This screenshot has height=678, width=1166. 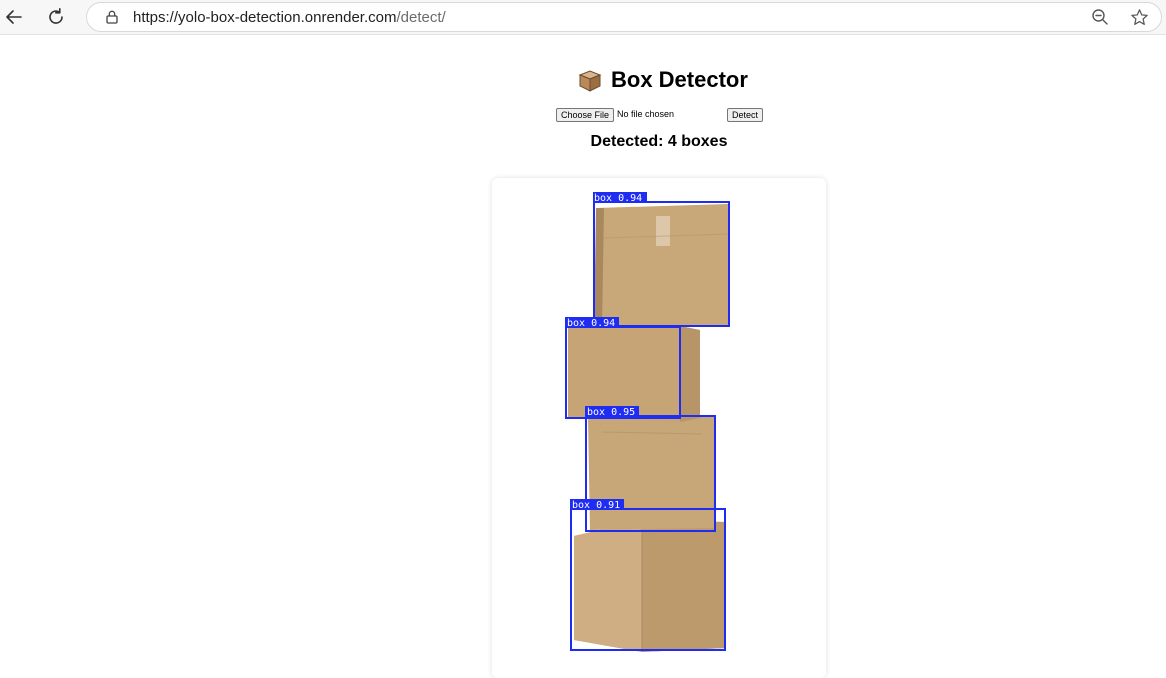 What do you see at coordinates (652, 471) in the screenshot?
I see `box-photo-third` at bounding box center [652, 471].